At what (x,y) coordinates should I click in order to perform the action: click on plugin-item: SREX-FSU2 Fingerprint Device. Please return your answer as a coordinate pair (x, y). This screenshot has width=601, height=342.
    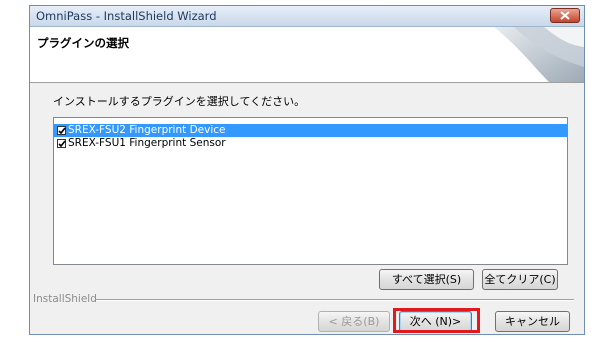
    Looking at the image, I should click on (310, 130).